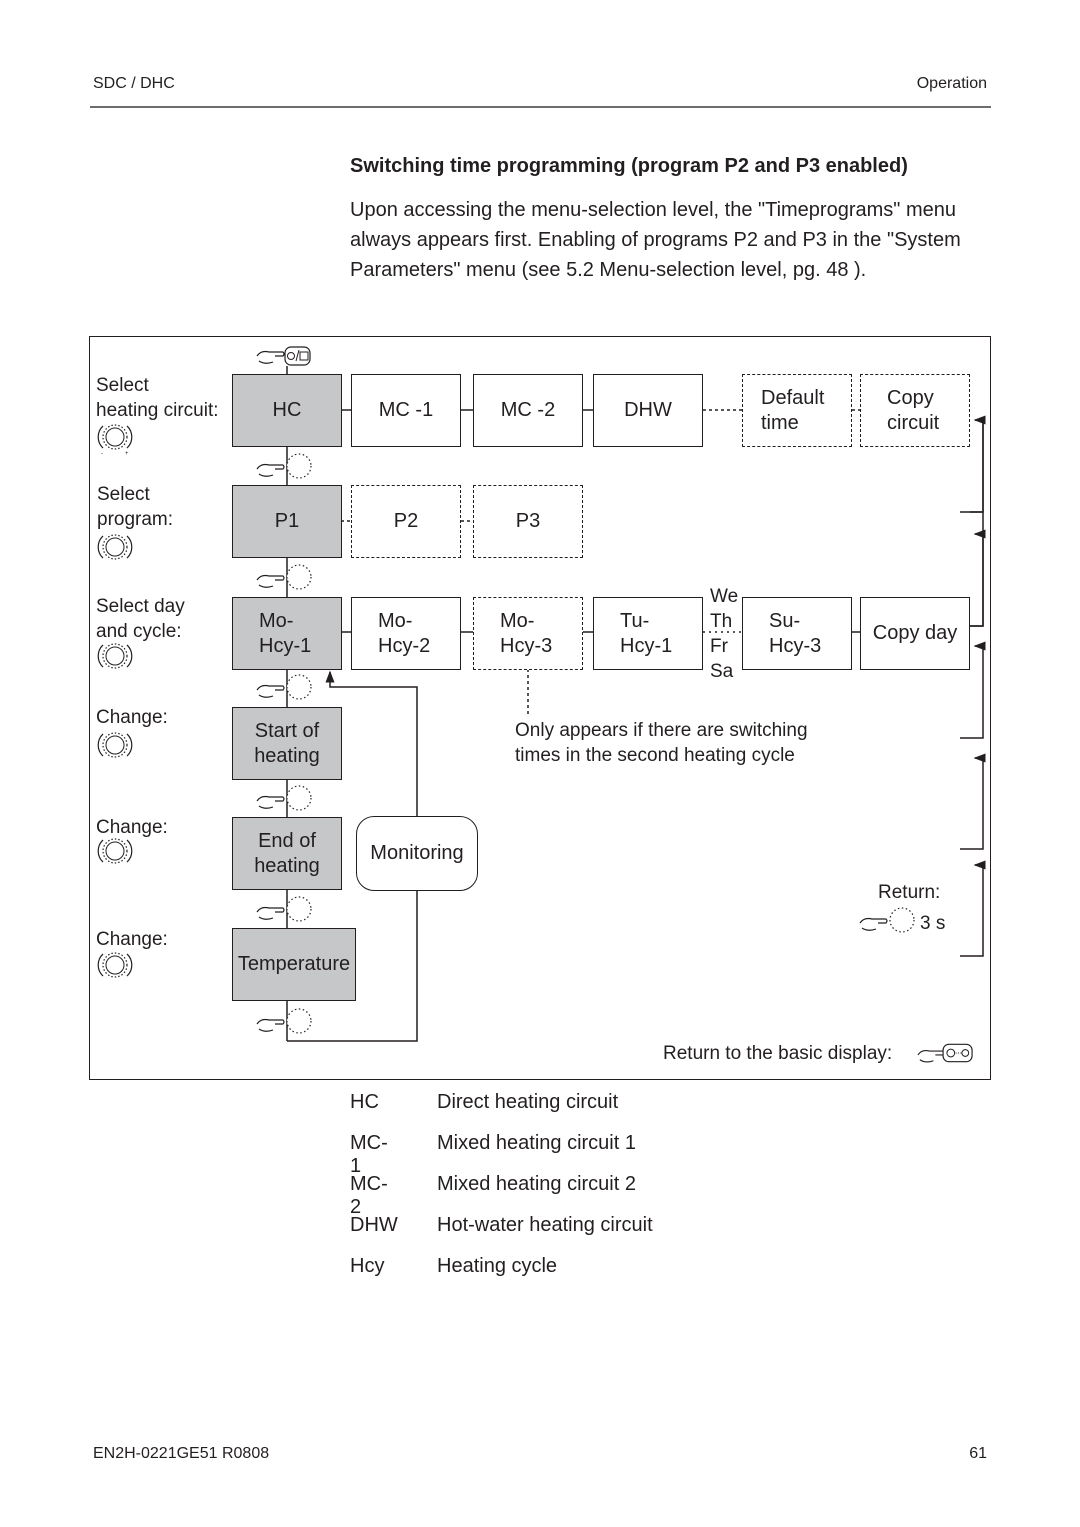 The height and width of the screenshot is (1527, 1080). Describe the element at coordinates (406, 410) in the screenshot. I see `circuit-mc1: MC -1` at that location.